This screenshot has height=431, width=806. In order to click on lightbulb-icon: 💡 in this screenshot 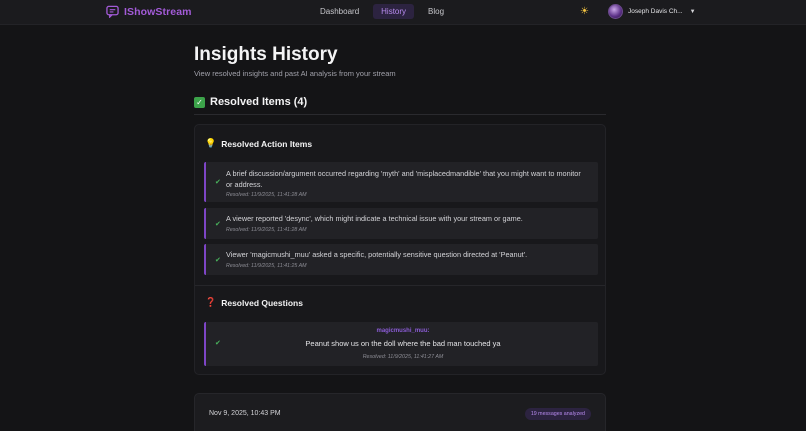, I will do `click(211, 143)`.